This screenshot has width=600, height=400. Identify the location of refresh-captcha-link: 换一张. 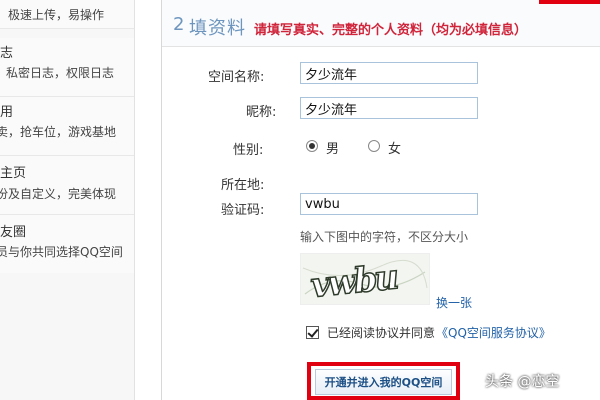
(454, 302).